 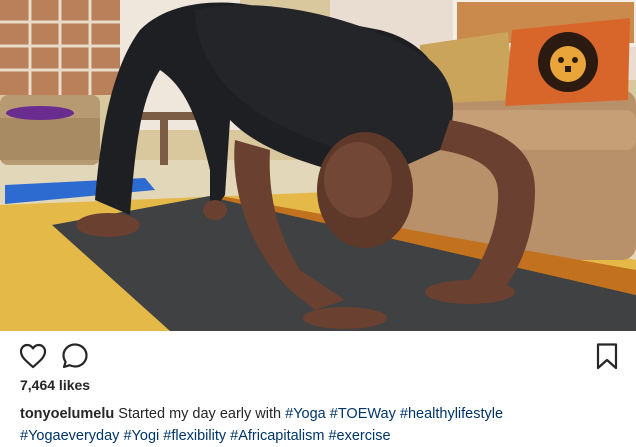 I want to click on hashtag-link: #Yoga, so click(x=305, y=414).